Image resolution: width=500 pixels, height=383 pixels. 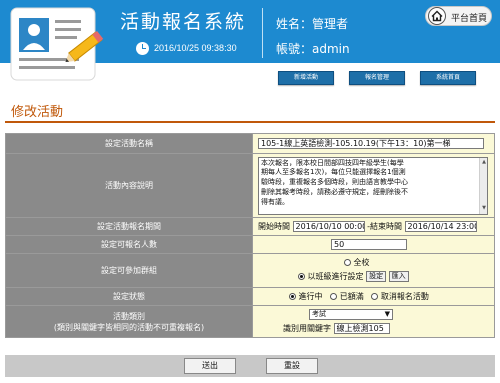 I want to click on activity-desc-label: 活動內容說明, so click(x=129, y=185).